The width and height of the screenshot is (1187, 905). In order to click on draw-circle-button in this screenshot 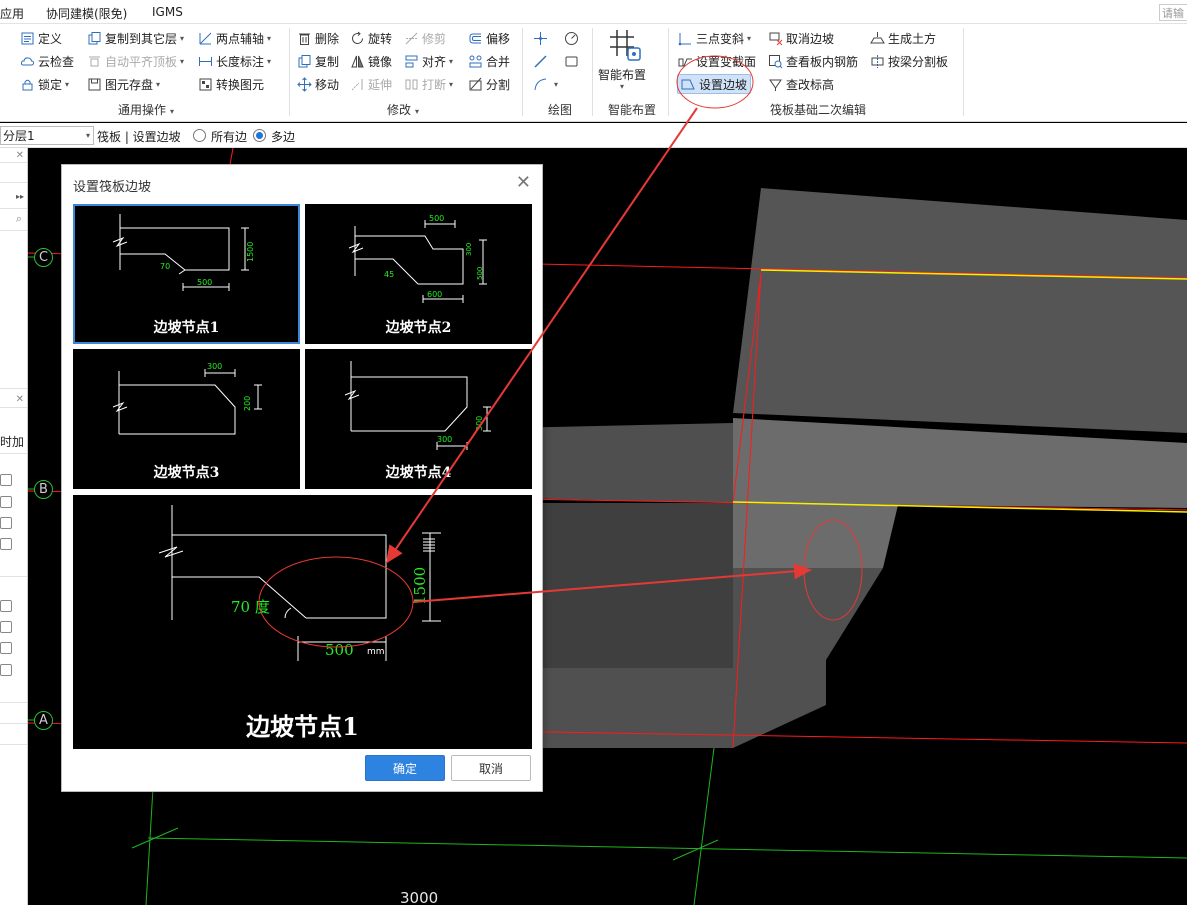, I will do `click(573, 38)`.